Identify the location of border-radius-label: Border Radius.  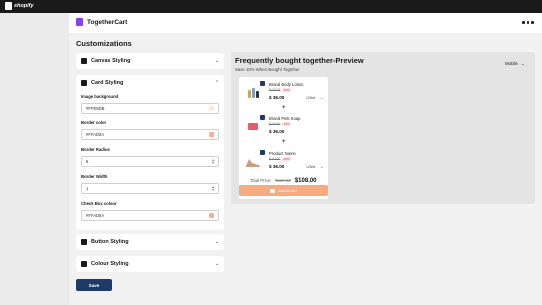
(95, 149).